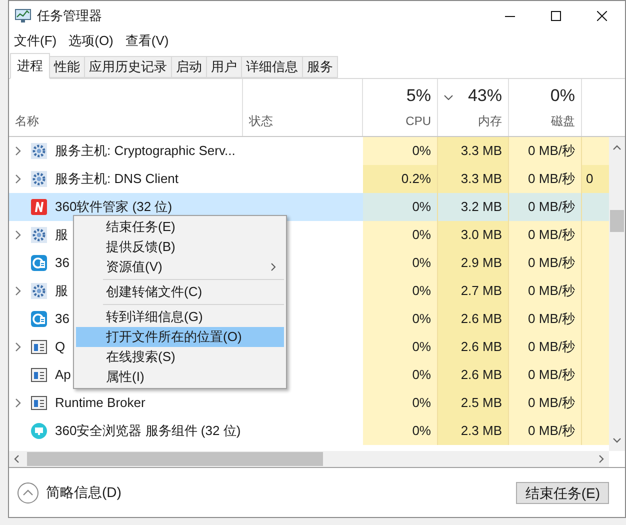 This screenshot has height=525, width=626. What do you see at coordinates (562, 493) in the screenshot?
I see `end-task-button: 结束任务(E)` at bounding box center [562, 493].